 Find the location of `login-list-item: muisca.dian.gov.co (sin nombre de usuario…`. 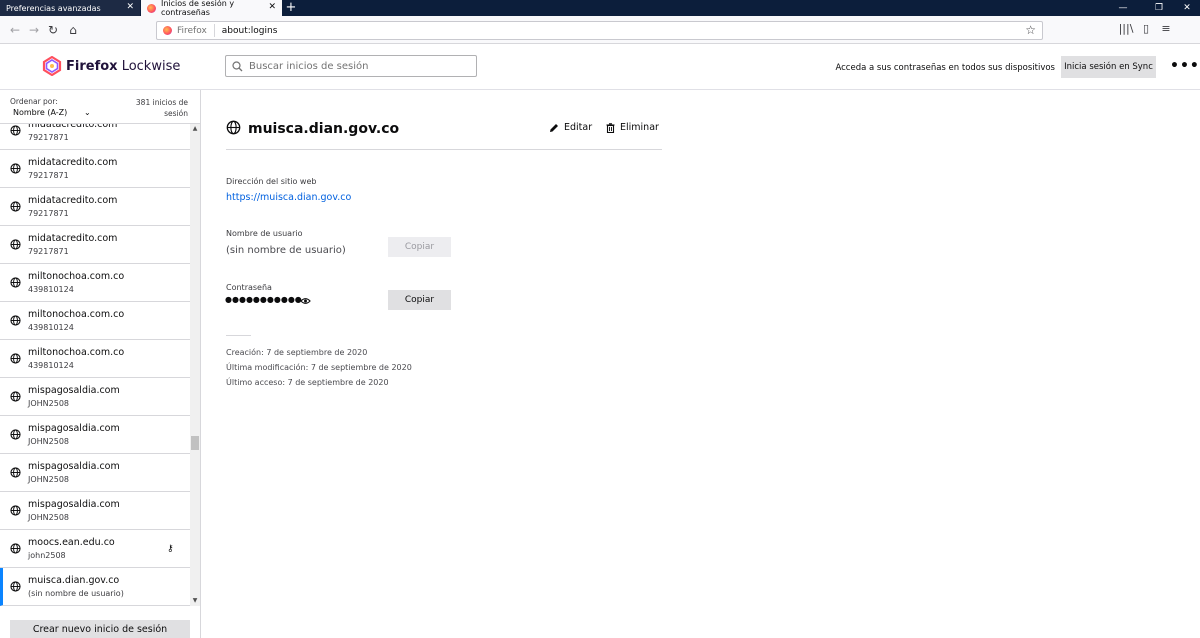

login-list-item: muisca.dian.gov.co (sin nombre de usuario… is located at coordinates (95, 587).